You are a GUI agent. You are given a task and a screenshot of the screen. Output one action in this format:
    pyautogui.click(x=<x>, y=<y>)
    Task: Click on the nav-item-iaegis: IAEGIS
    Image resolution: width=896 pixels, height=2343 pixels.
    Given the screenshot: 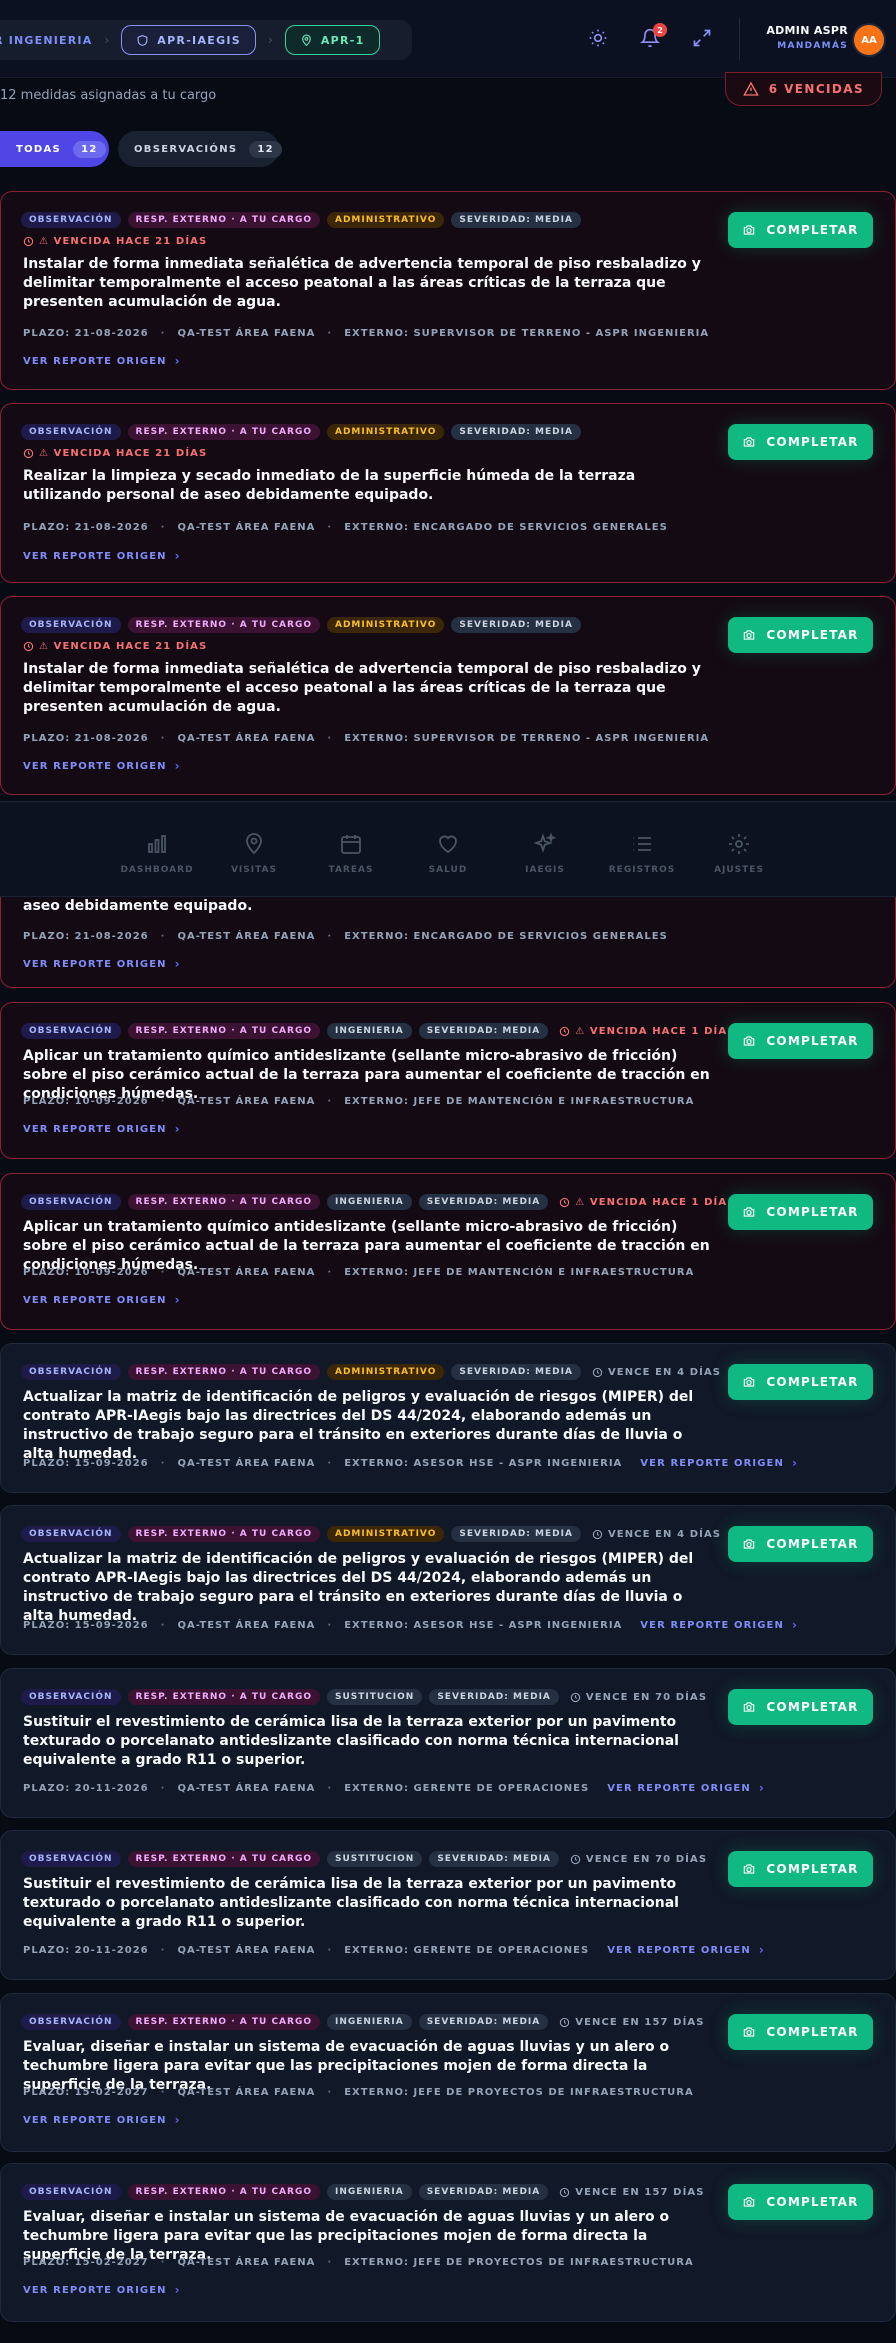 What is the action you would take?
    pyautogui.click(x=545, y=849)
    